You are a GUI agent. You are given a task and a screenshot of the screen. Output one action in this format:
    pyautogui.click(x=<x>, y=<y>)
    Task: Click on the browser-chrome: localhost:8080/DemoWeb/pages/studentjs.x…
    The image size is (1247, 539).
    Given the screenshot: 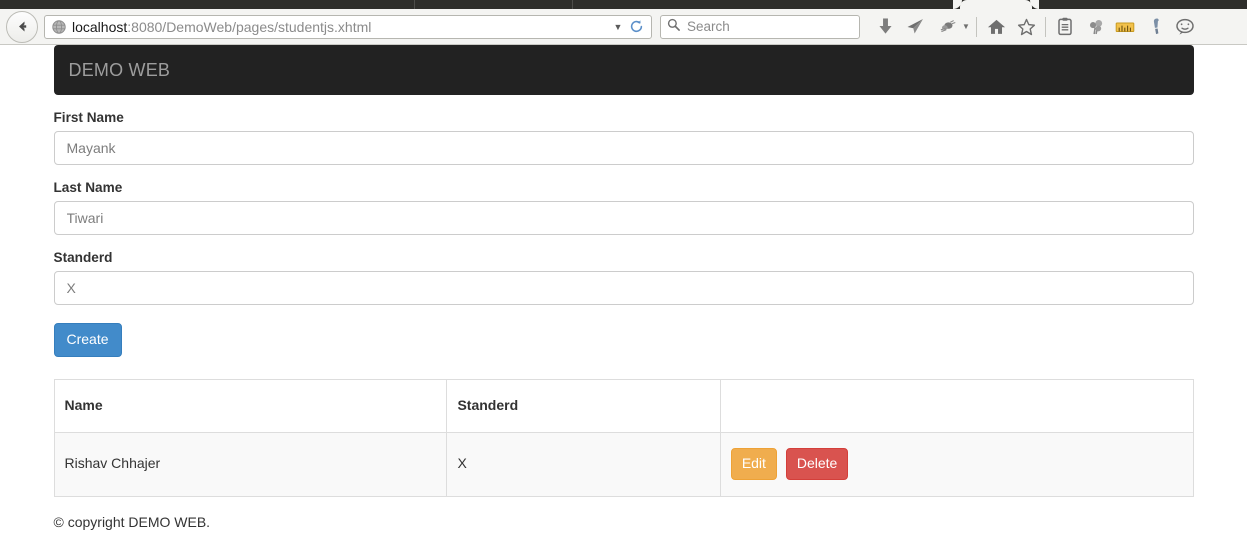 What is the action you would take?
    pyautogui.click(x=623, y=22)
    